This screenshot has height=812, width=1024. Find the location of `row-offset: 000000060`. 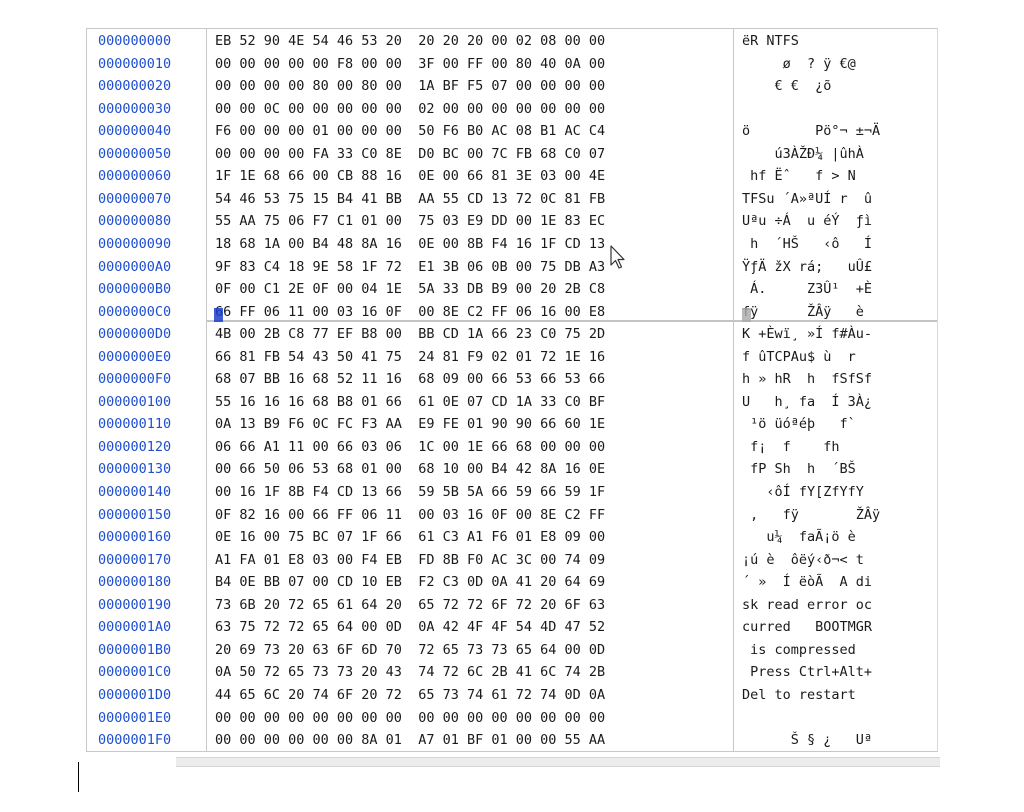

row-offset: 000000060 is located at coordinates (135, 176).